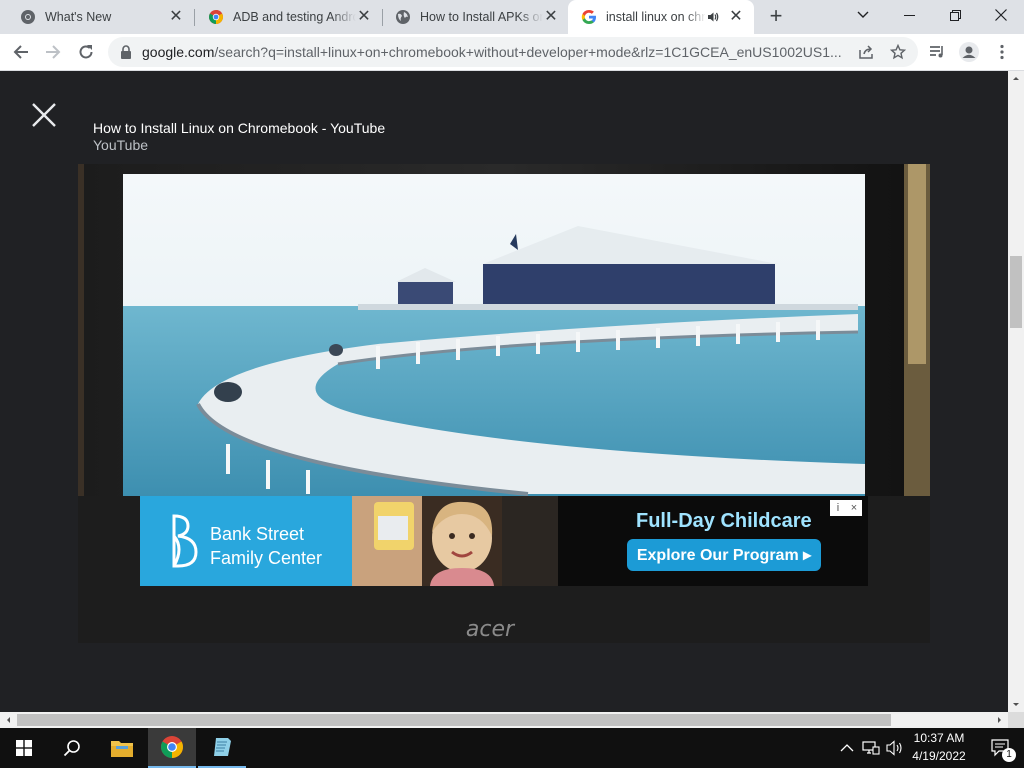 The height and width of the screenshot is (768, 1024). I want to click on chrome-logo-icon, so click(172, 747).